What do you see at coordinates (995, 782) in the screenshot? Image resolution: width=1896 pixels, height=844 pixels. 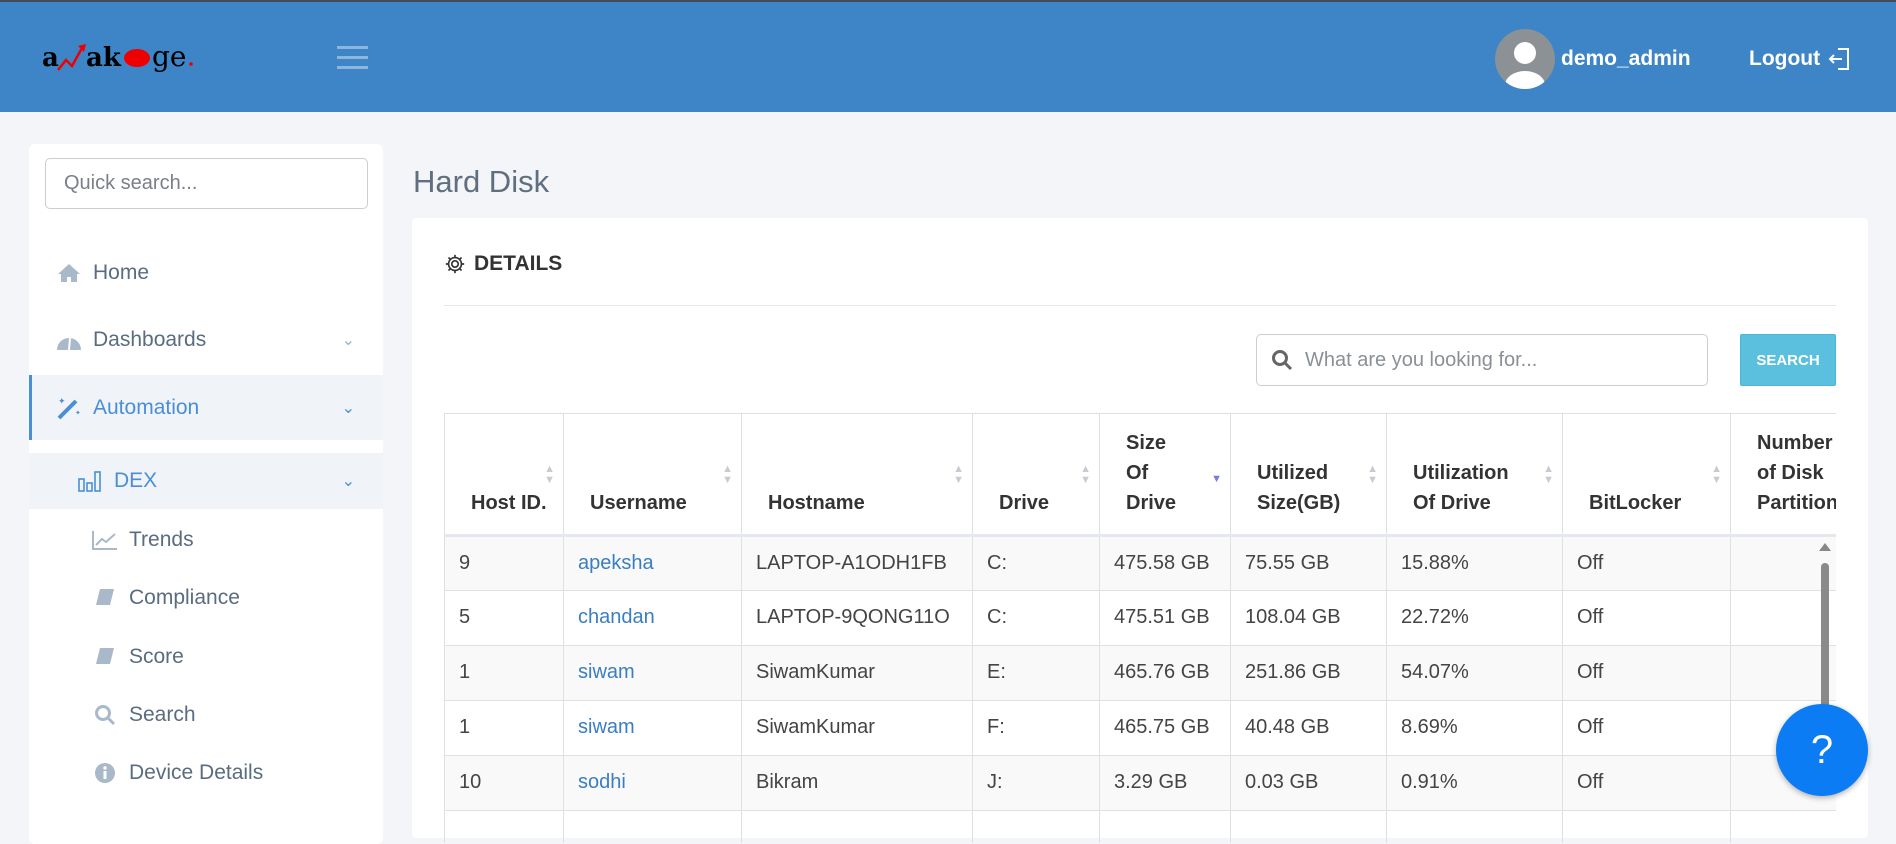 I see `cell-value: J:` at bounding box center [995, 782].